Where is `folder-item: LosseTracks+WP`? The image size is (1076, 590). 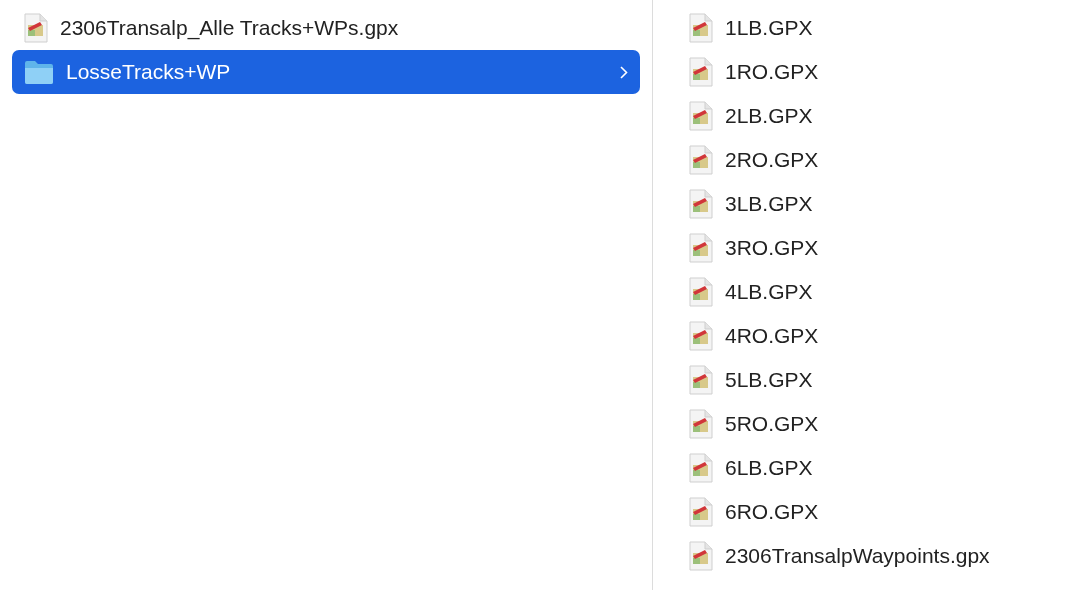
folder-item: LosseTracks+WP is located at coordinates (326, 72).